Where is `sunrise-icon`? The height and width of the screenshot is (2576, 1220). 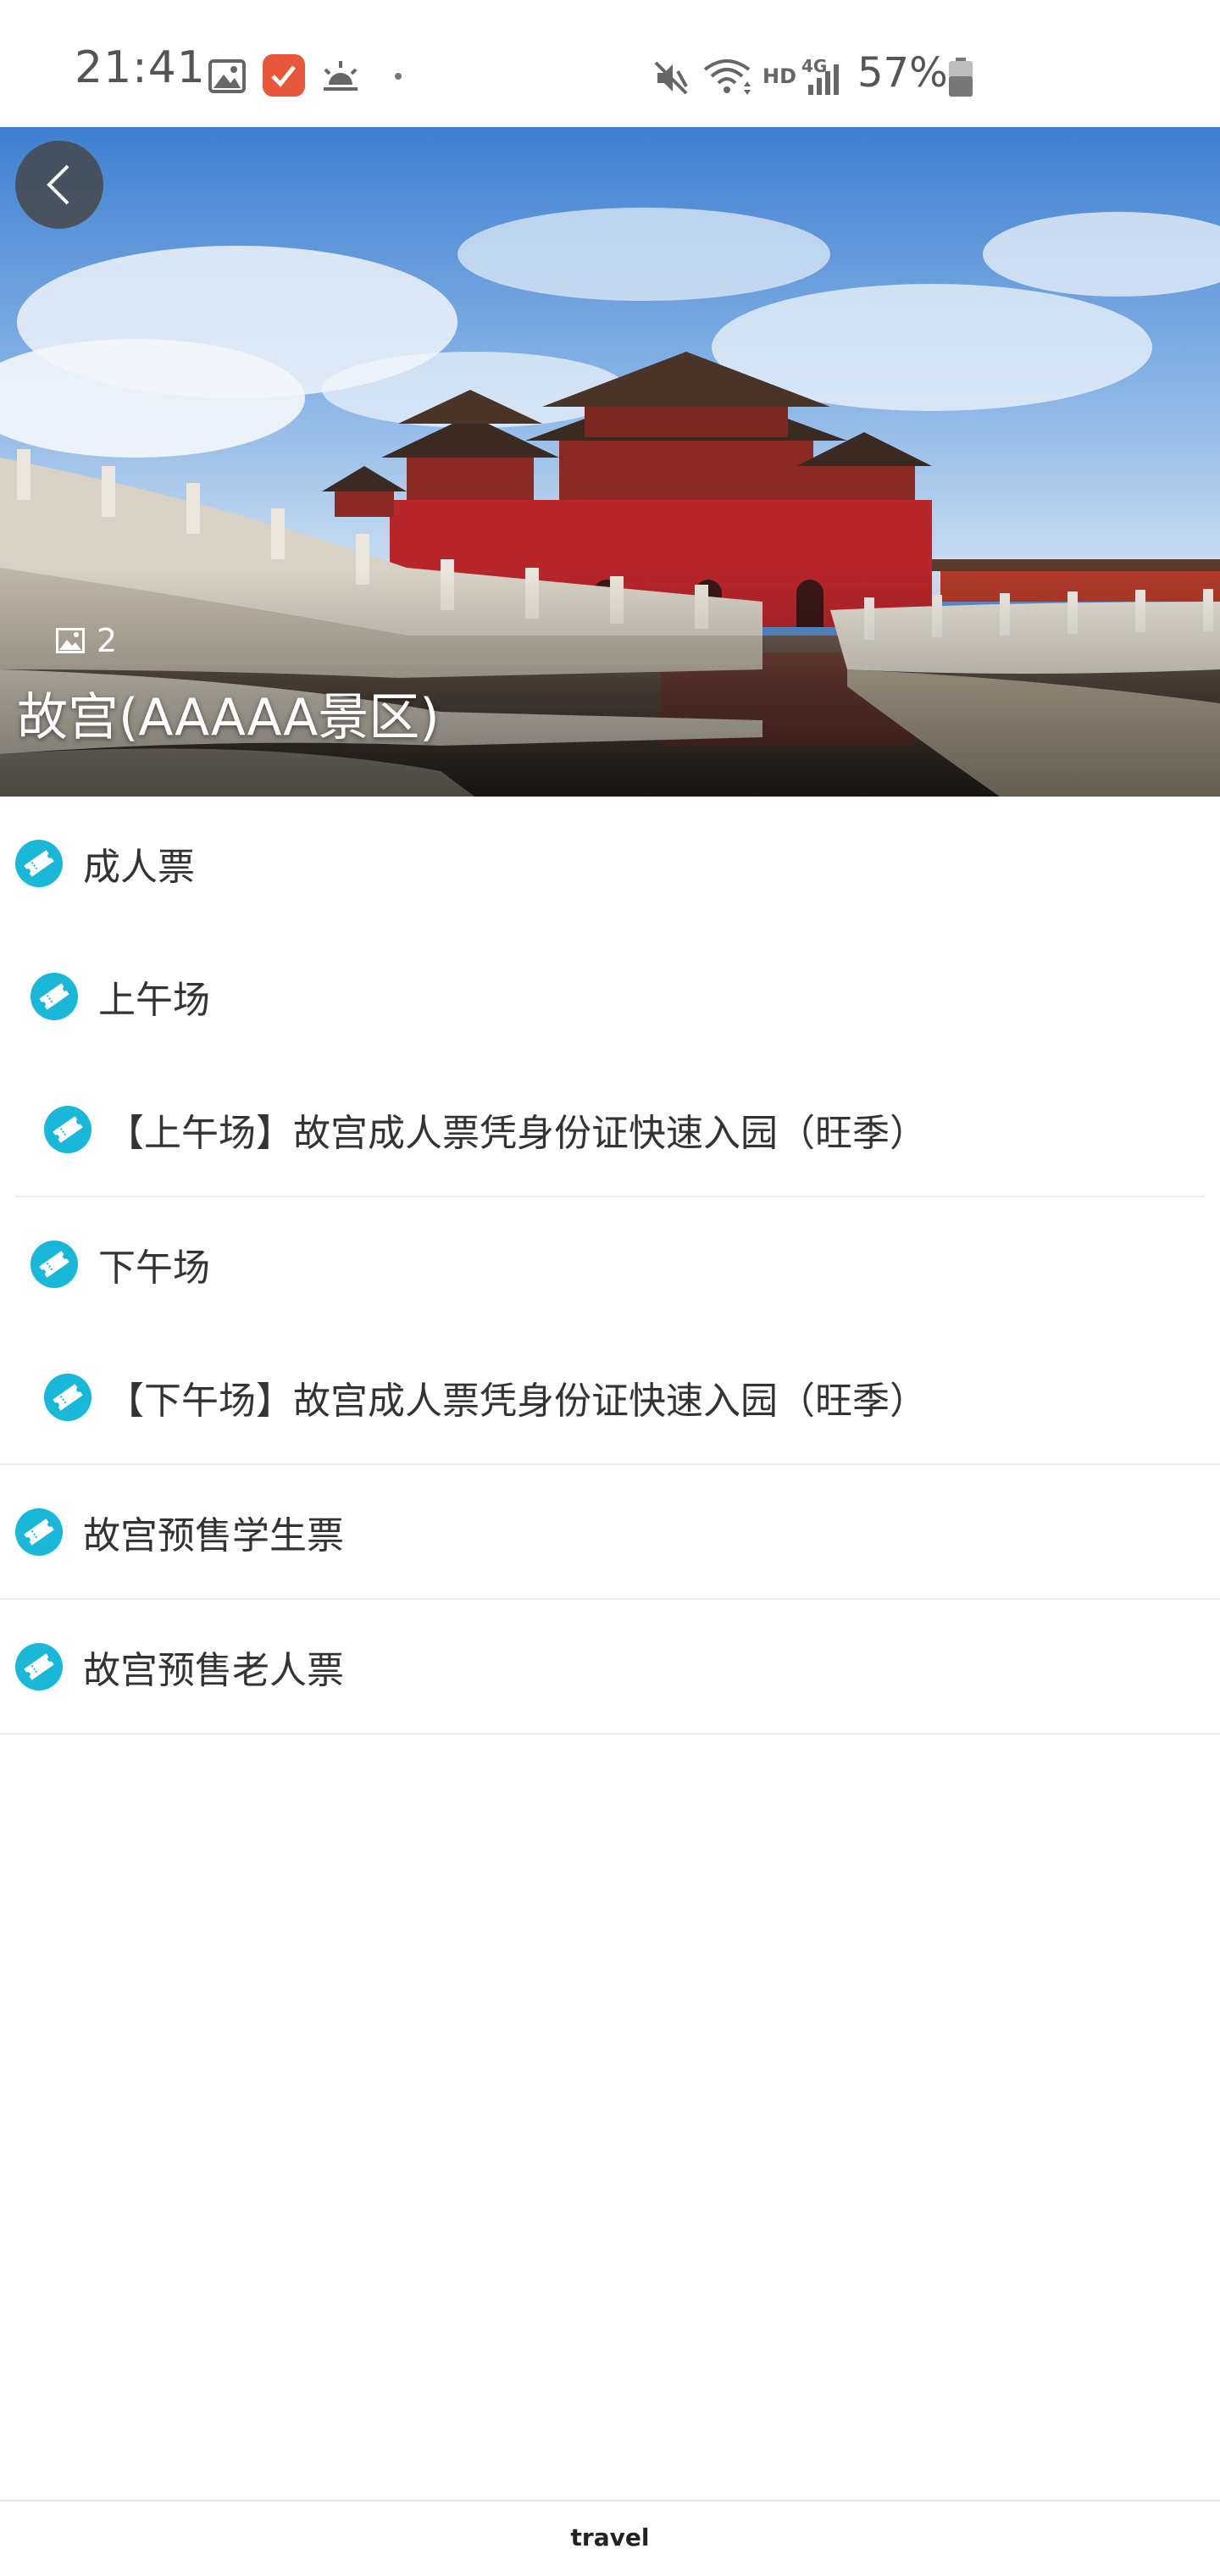 sunrise-icon is located at coordinates (341, 76).